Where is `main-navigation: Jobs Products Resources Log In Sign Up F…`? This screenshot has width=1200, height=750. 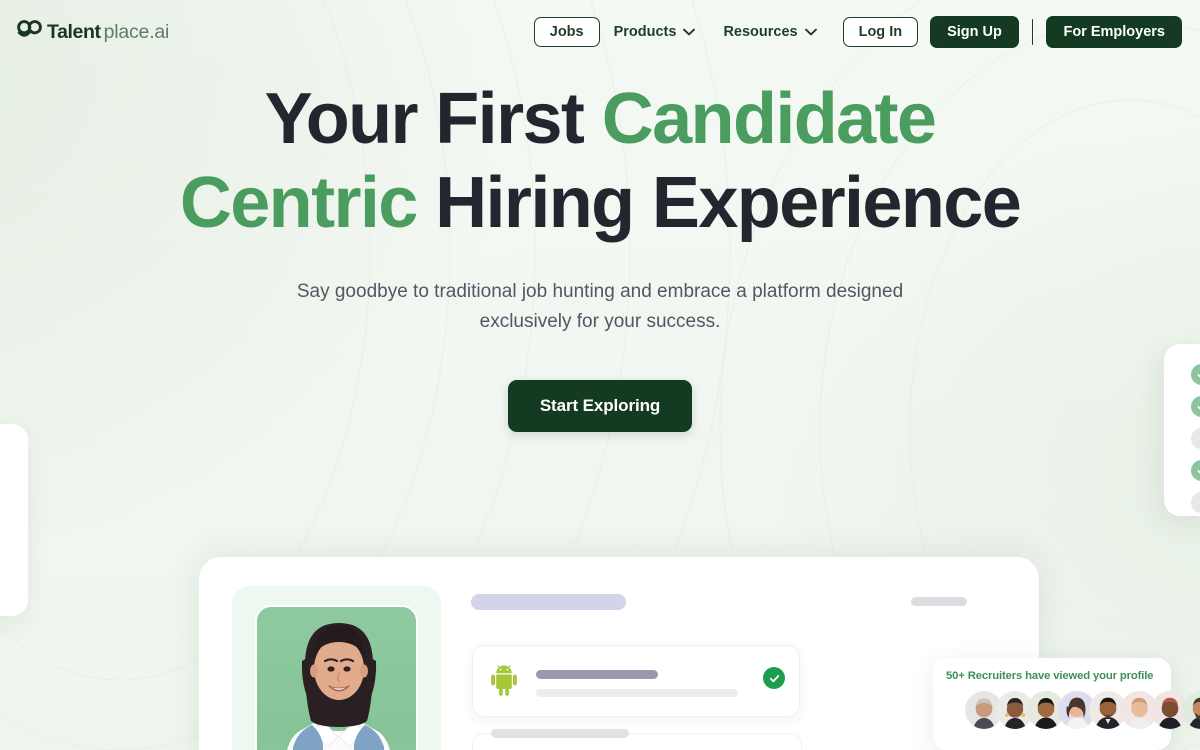
main-navigation: Jobs Products Resources Log In Sign Up F… is located at coordinates (857, 32).